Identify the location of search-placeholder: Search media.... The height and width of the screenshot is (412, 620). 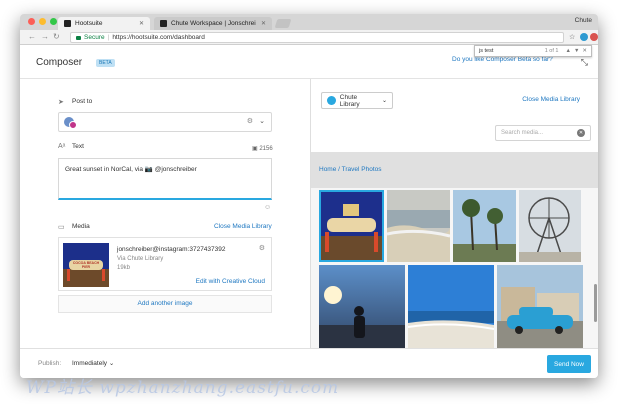
(522, 133).